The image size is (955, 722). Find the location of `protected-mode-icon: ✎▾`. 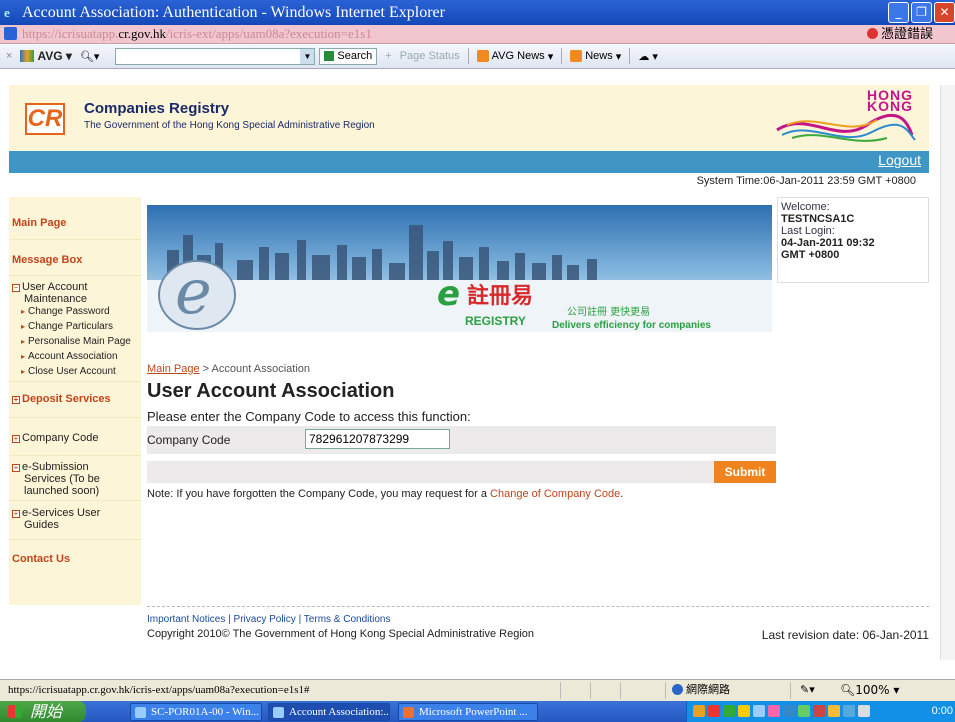

protected-mode-icon: ✎▾ is located at coordinates (807, 690).